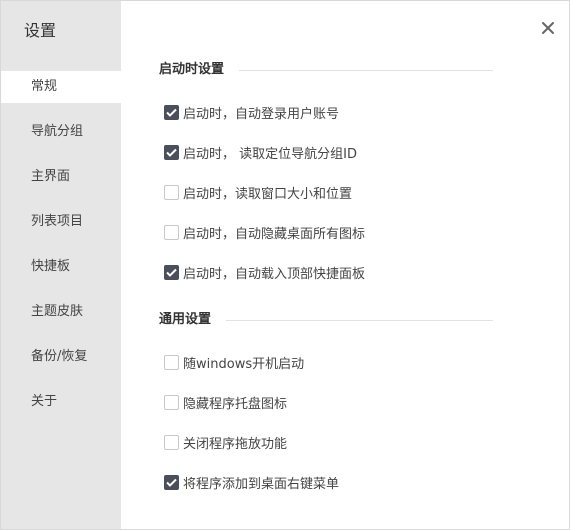  I want to click on option-start-with-windows: 随windows开机启动, so click(234, 362).